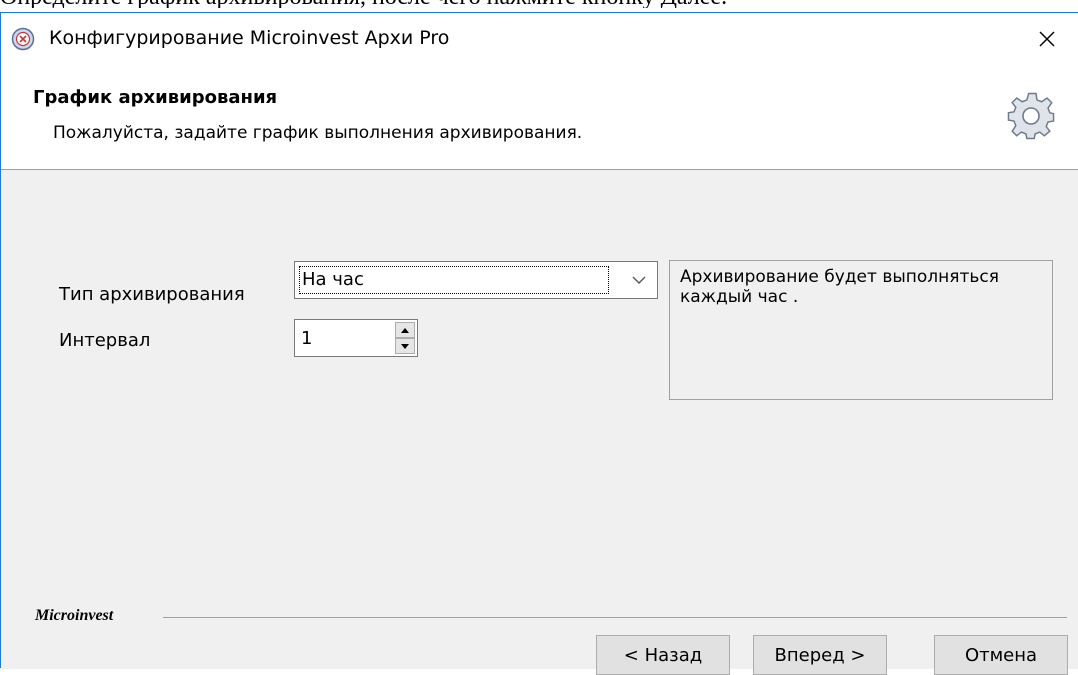 The height and width of the screenshot is (675, 1078). I want to click on interval-label: Интервал, so click(105, 340).